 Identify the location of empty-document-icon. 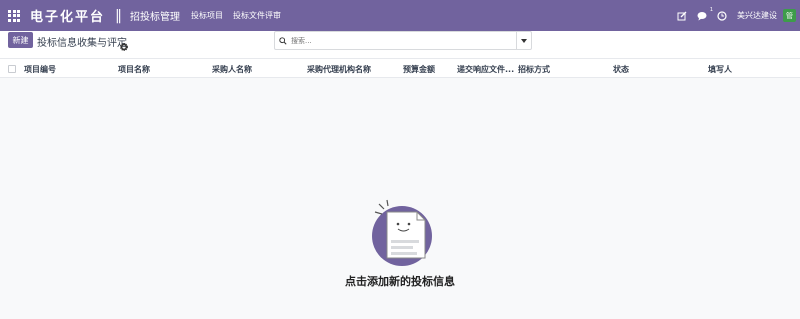
(405, 233).